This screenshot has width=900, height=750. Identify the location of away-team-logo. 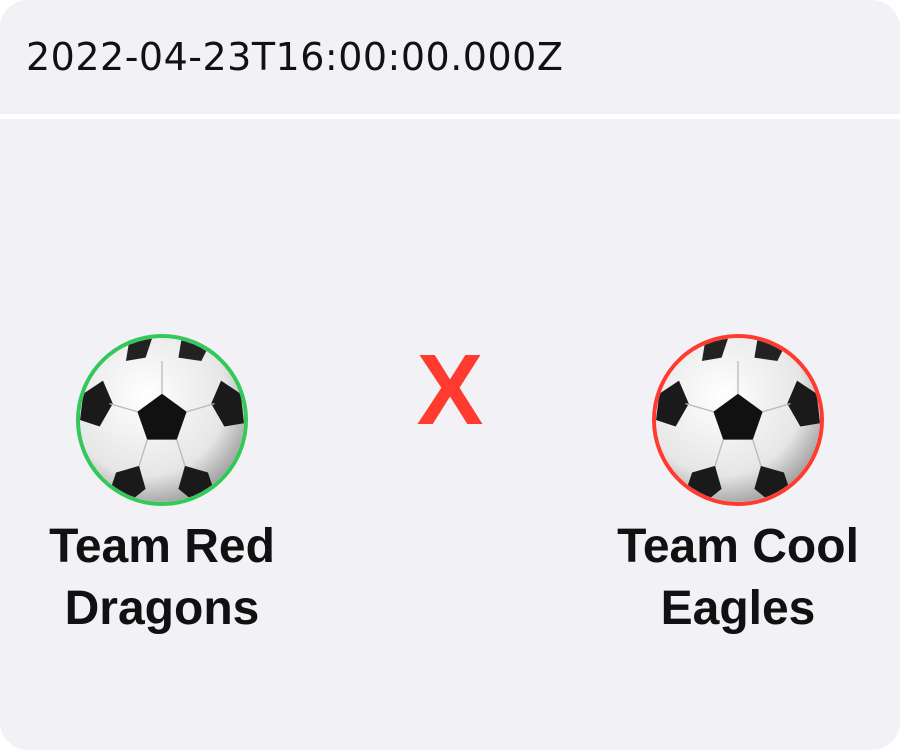
(738, 420).